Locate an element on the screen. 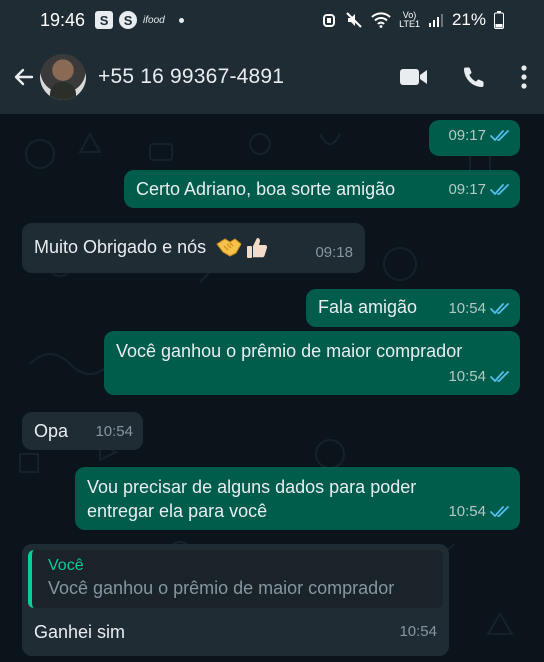 The height and width of the screenshot is (662, 544). message-text: Opa is located at coordinates (51, 431).